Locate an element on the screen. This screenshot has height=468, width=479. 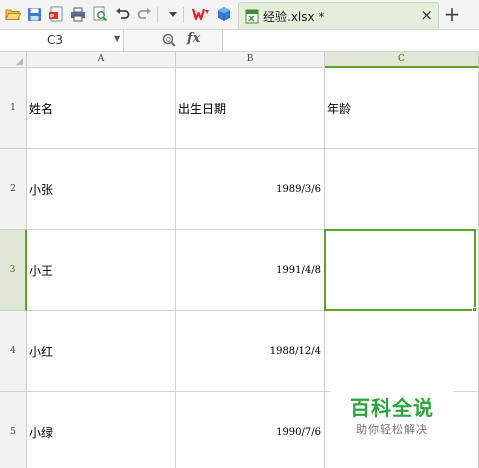
open-folder-icon is located at coordinates (13, 14).